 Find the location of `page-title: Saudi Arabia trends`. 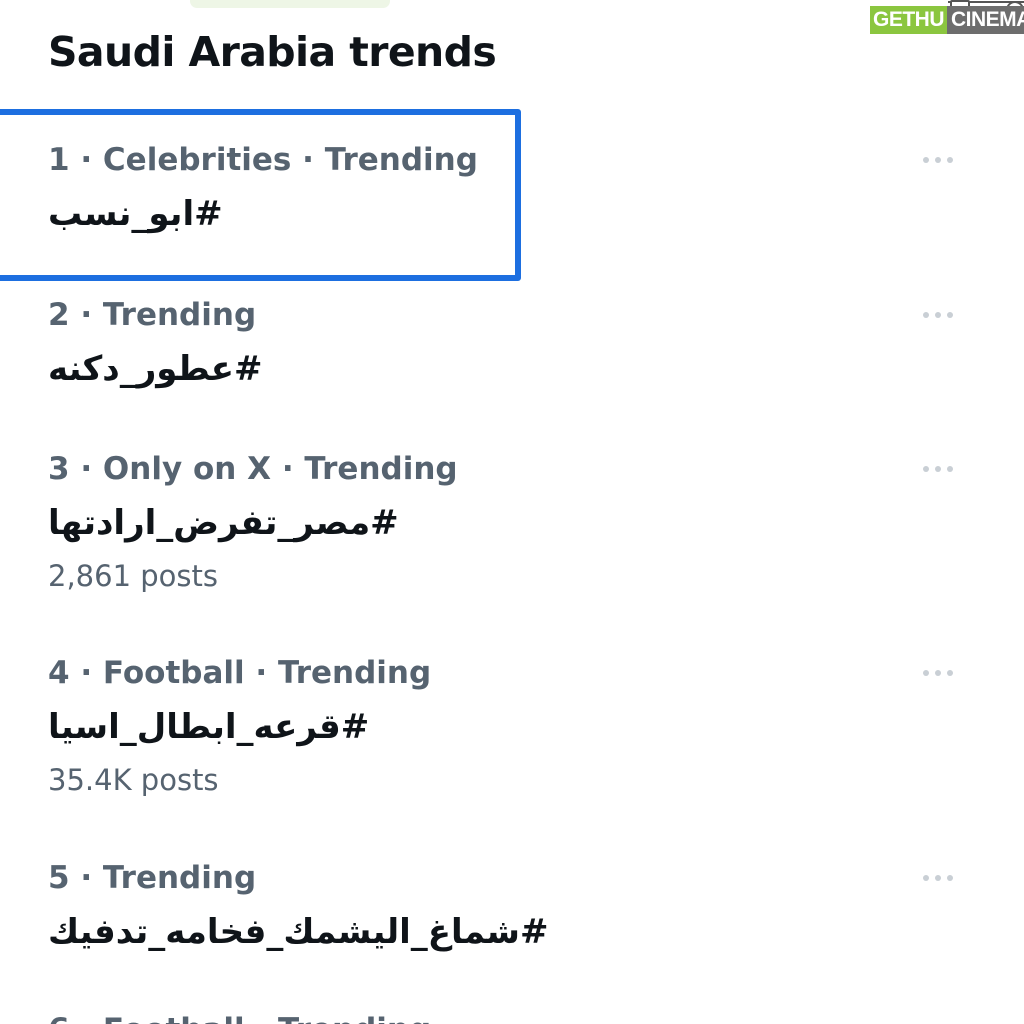

page-title: Saudi Arabia trends is located at coordinates (272, 52).